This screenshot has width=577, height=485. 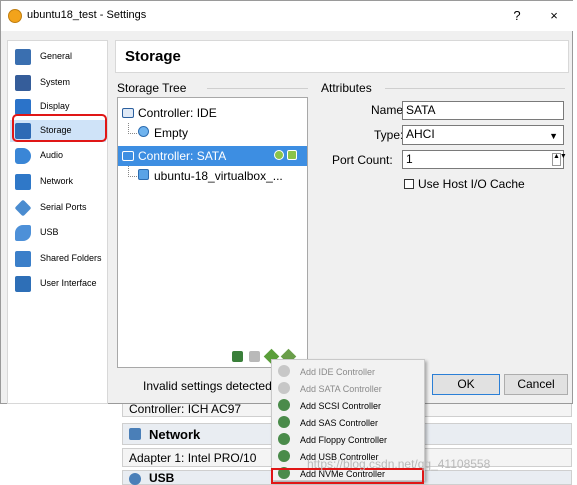 I want to click on menu-item-add-scsi: Add SCSI Controller, so click(x=348, y=405).